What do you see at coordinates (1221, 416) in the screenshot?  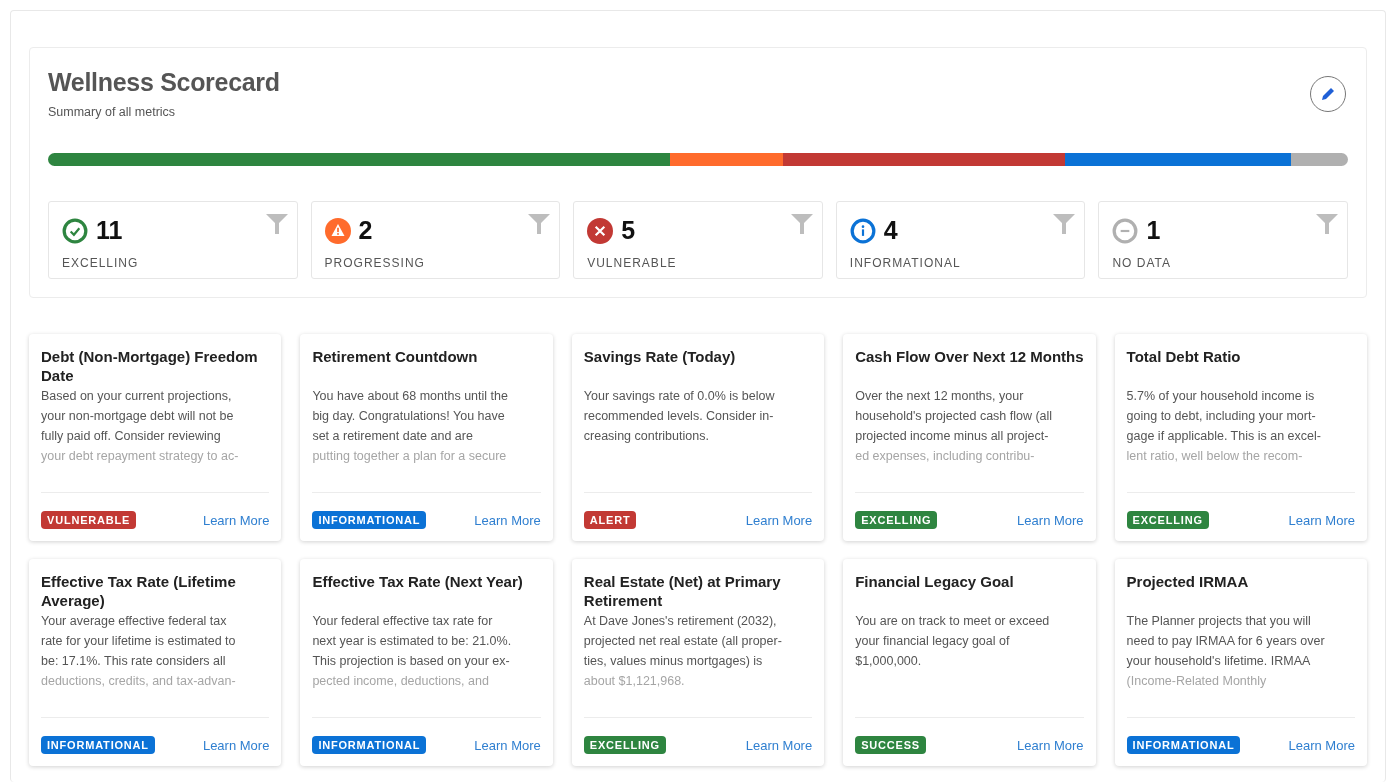 I see `card-description-line: going to debt, including your mort-` at bounding box center [1221, 416].